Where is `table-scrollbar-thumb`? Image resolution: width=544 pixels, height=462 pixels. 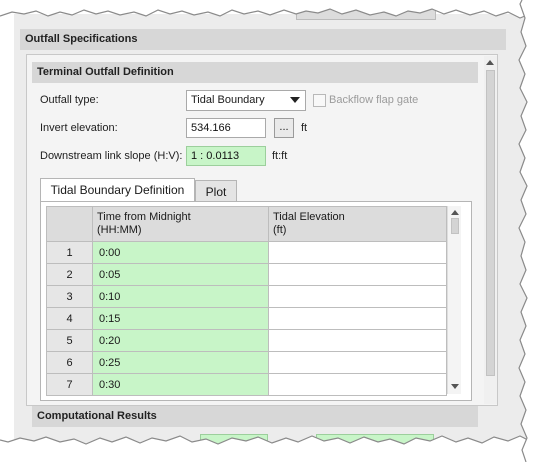 table-scrollbar-thumb is located at coordinates (455, 226).